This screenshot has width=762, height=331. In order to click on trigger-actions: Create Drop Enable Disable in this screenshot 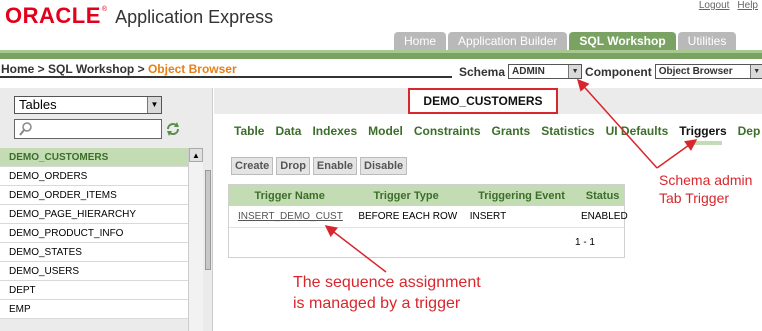, I will do `click(319, 166)`.